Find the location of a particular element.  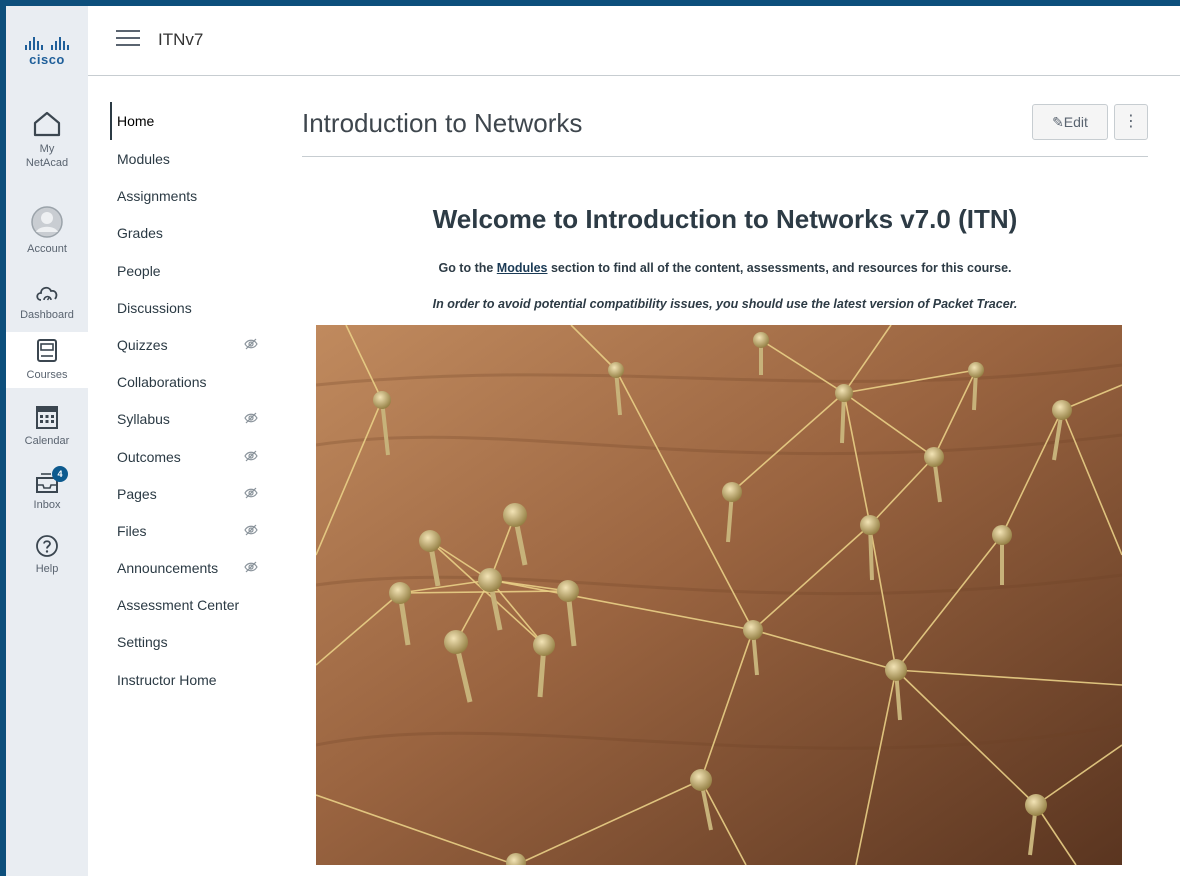

course-nav-label: Assignments is located at coordinates (157, 196).